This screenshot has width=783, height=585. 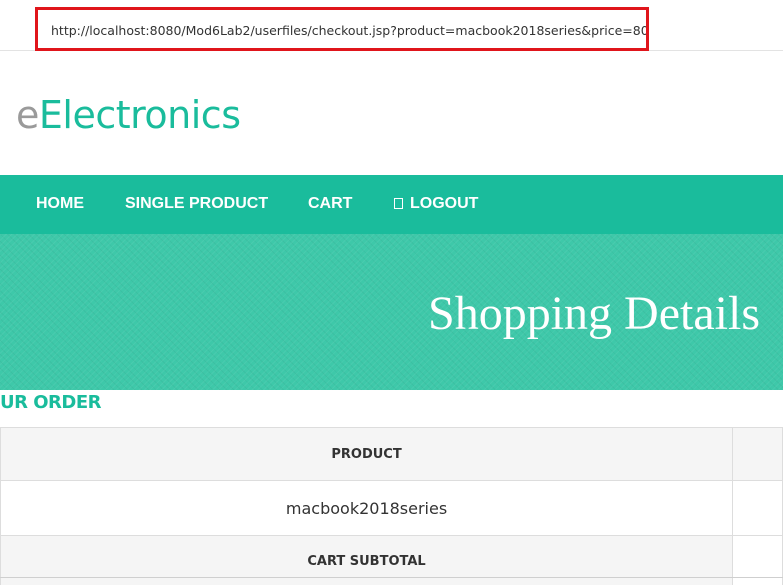 I want to click on table-header-row: PRODUCT, so click(x=391, y=454).